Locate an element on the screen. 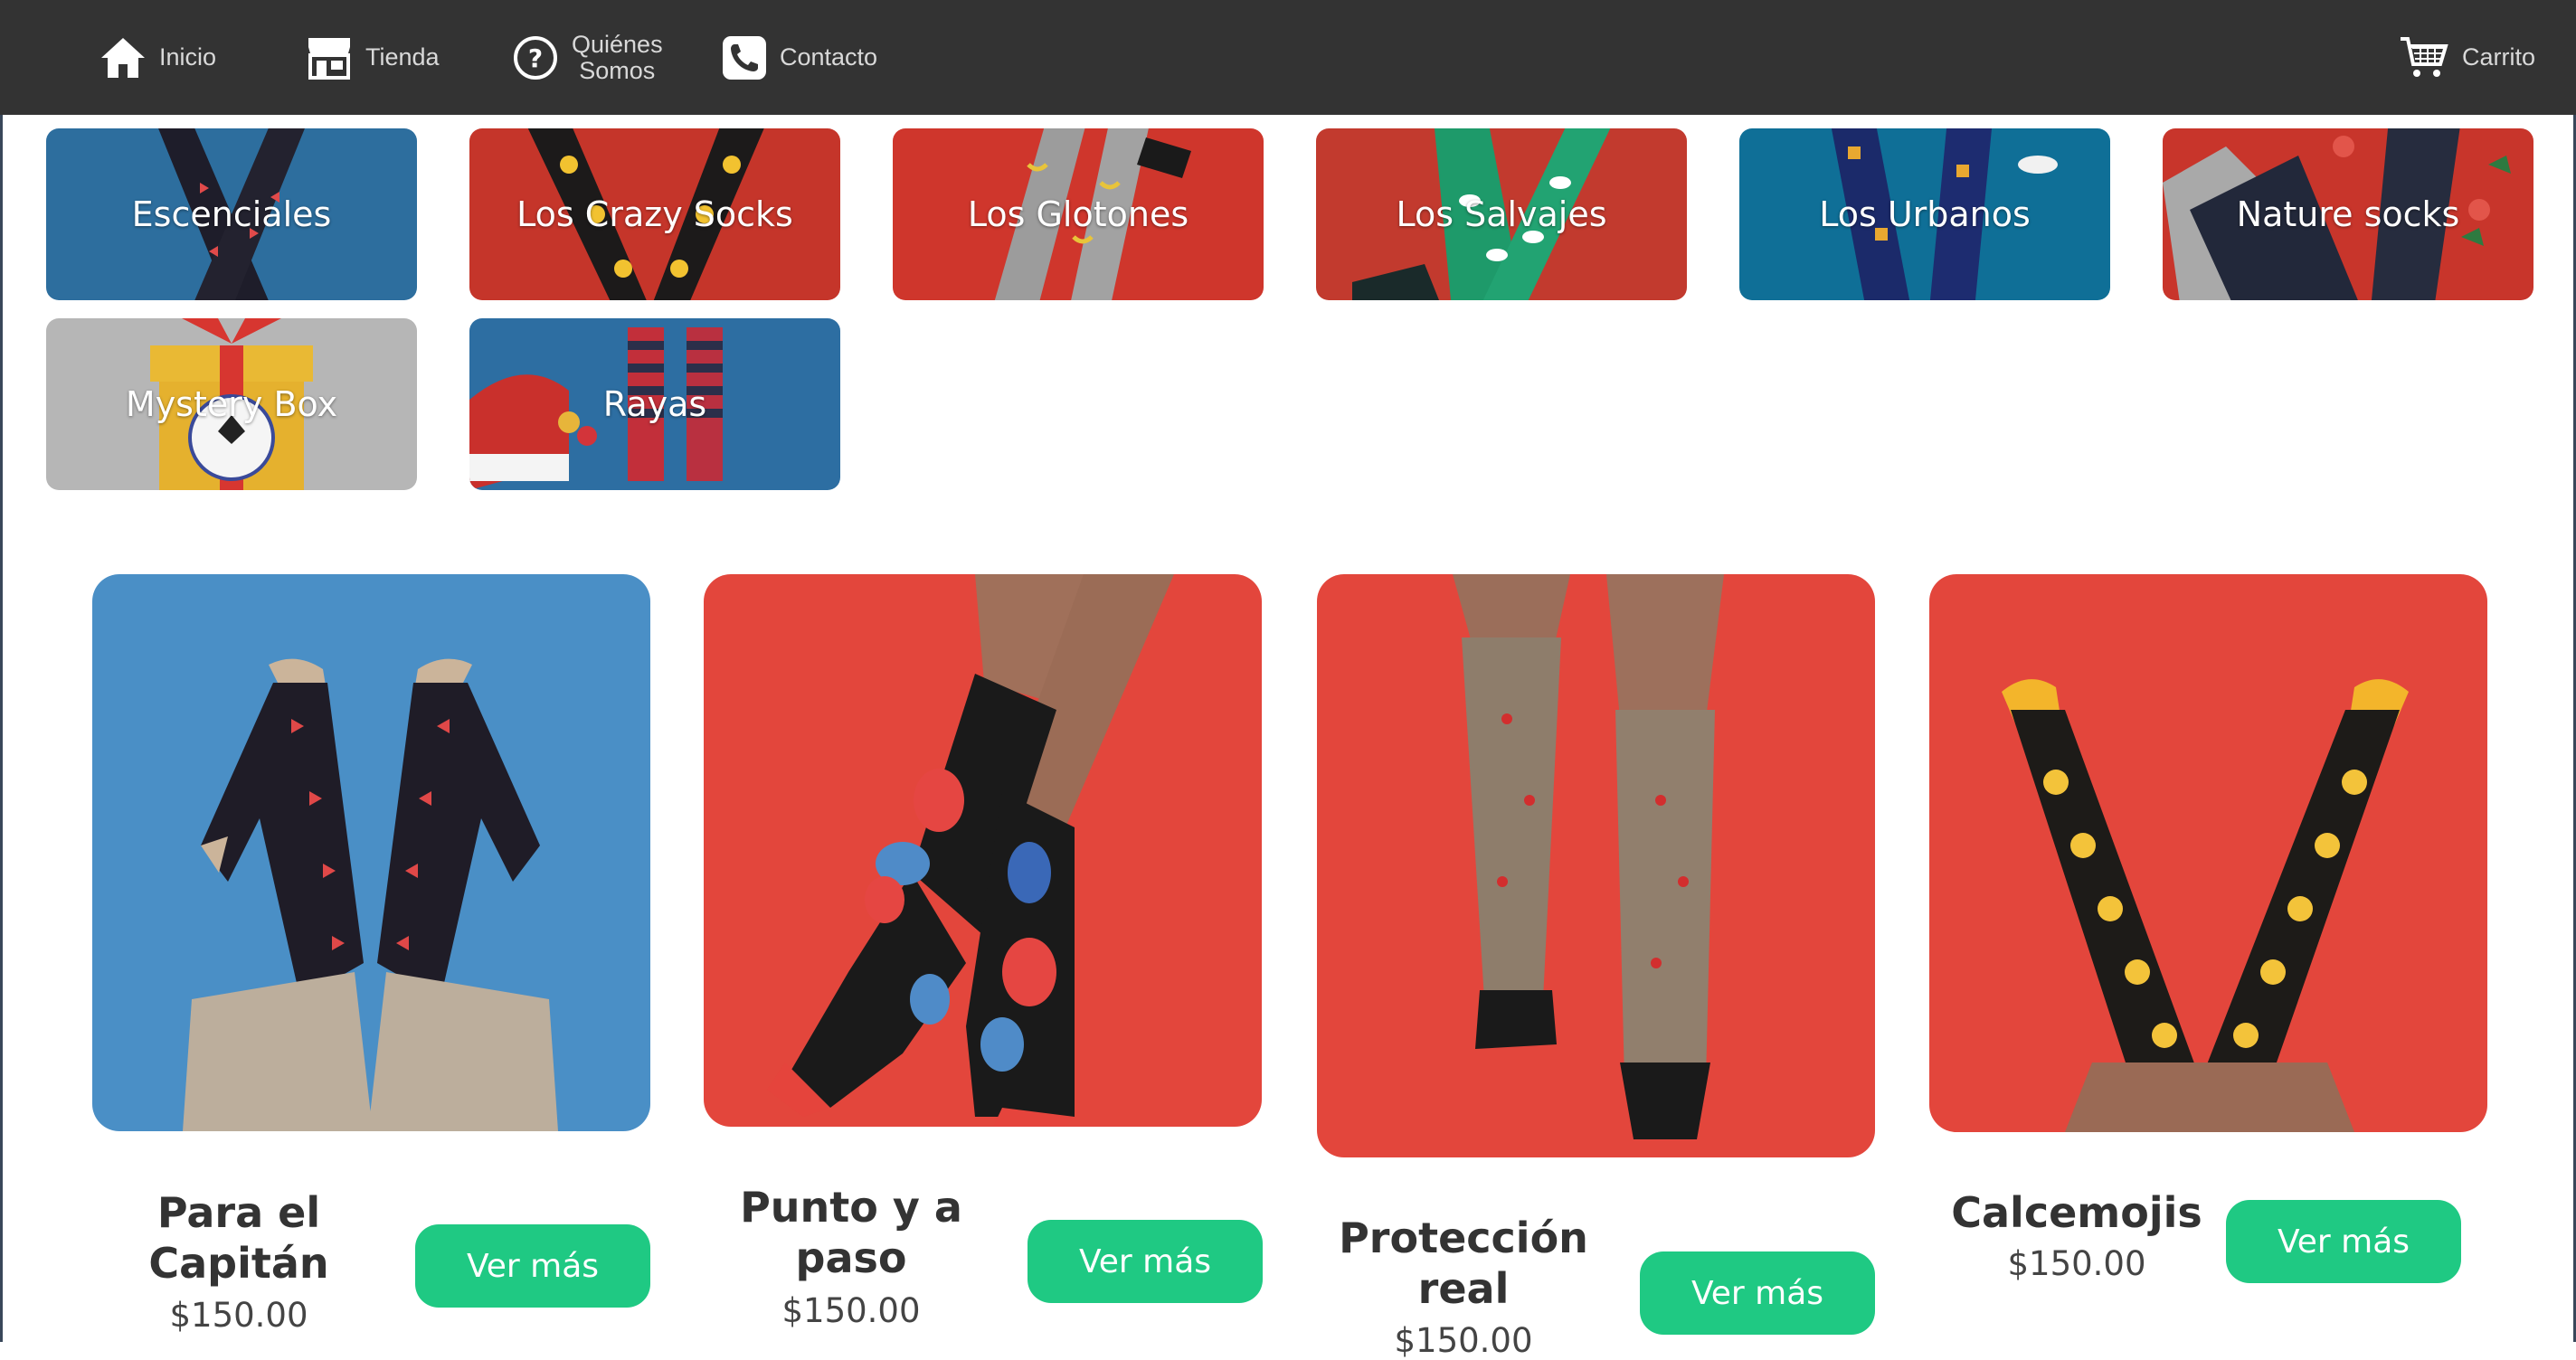 The width and height of the screenshot is (2576, 1360). product-name: Protección real is located at coordinates (1463, 1264).